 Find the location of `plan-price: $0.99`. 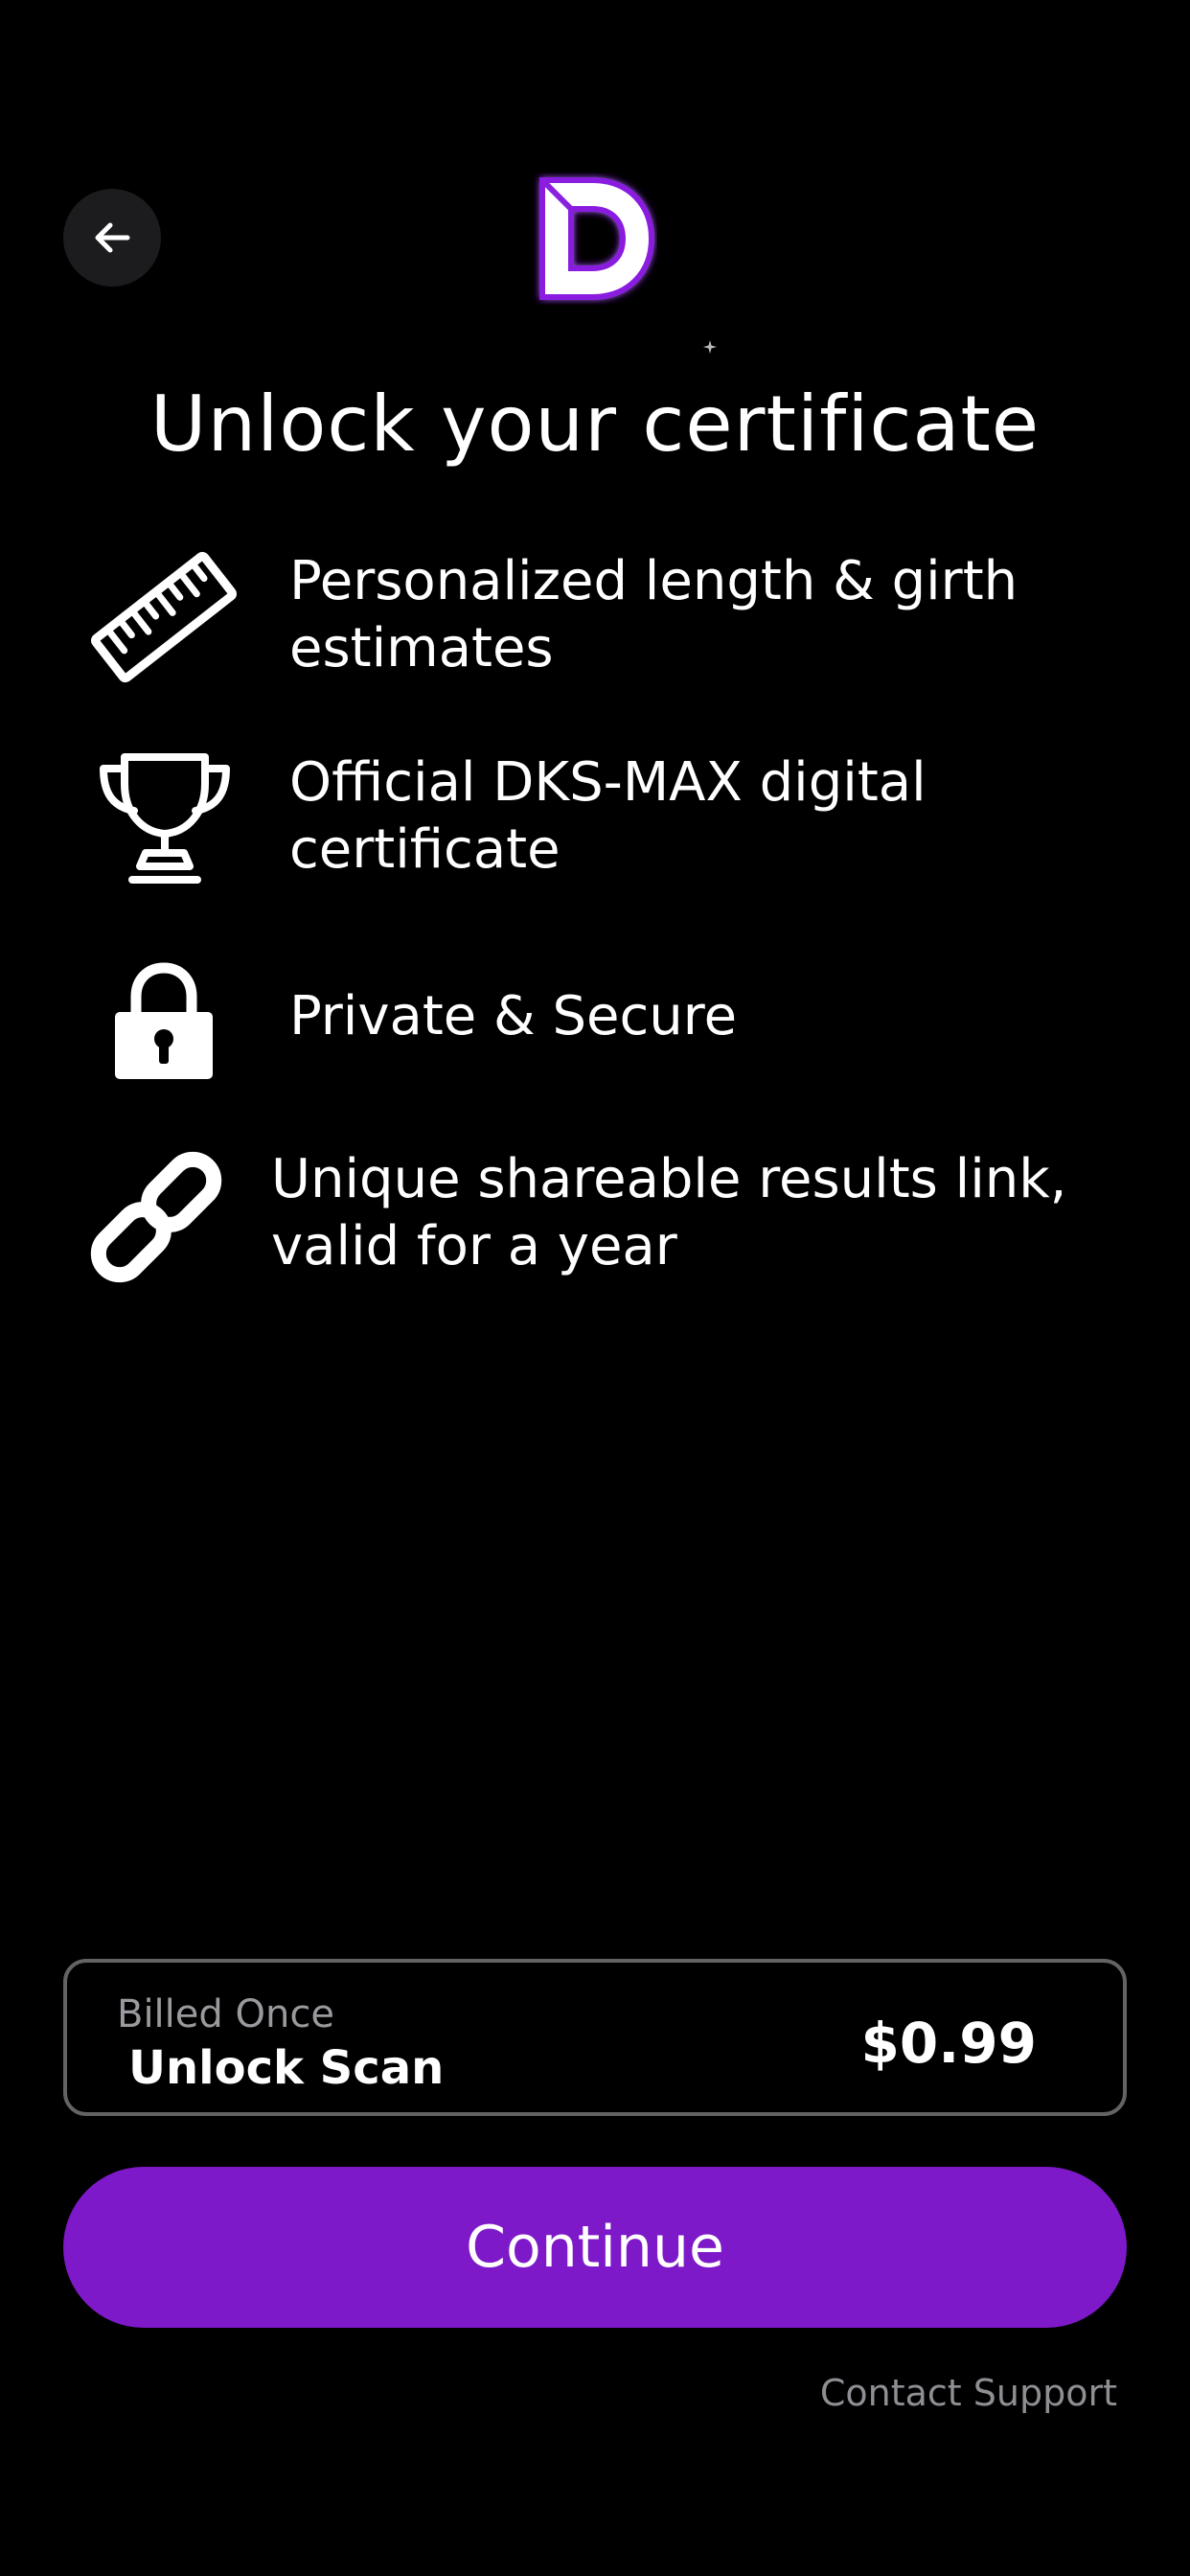

plan-price: $0.99 is located at coordinates (949, 2043).